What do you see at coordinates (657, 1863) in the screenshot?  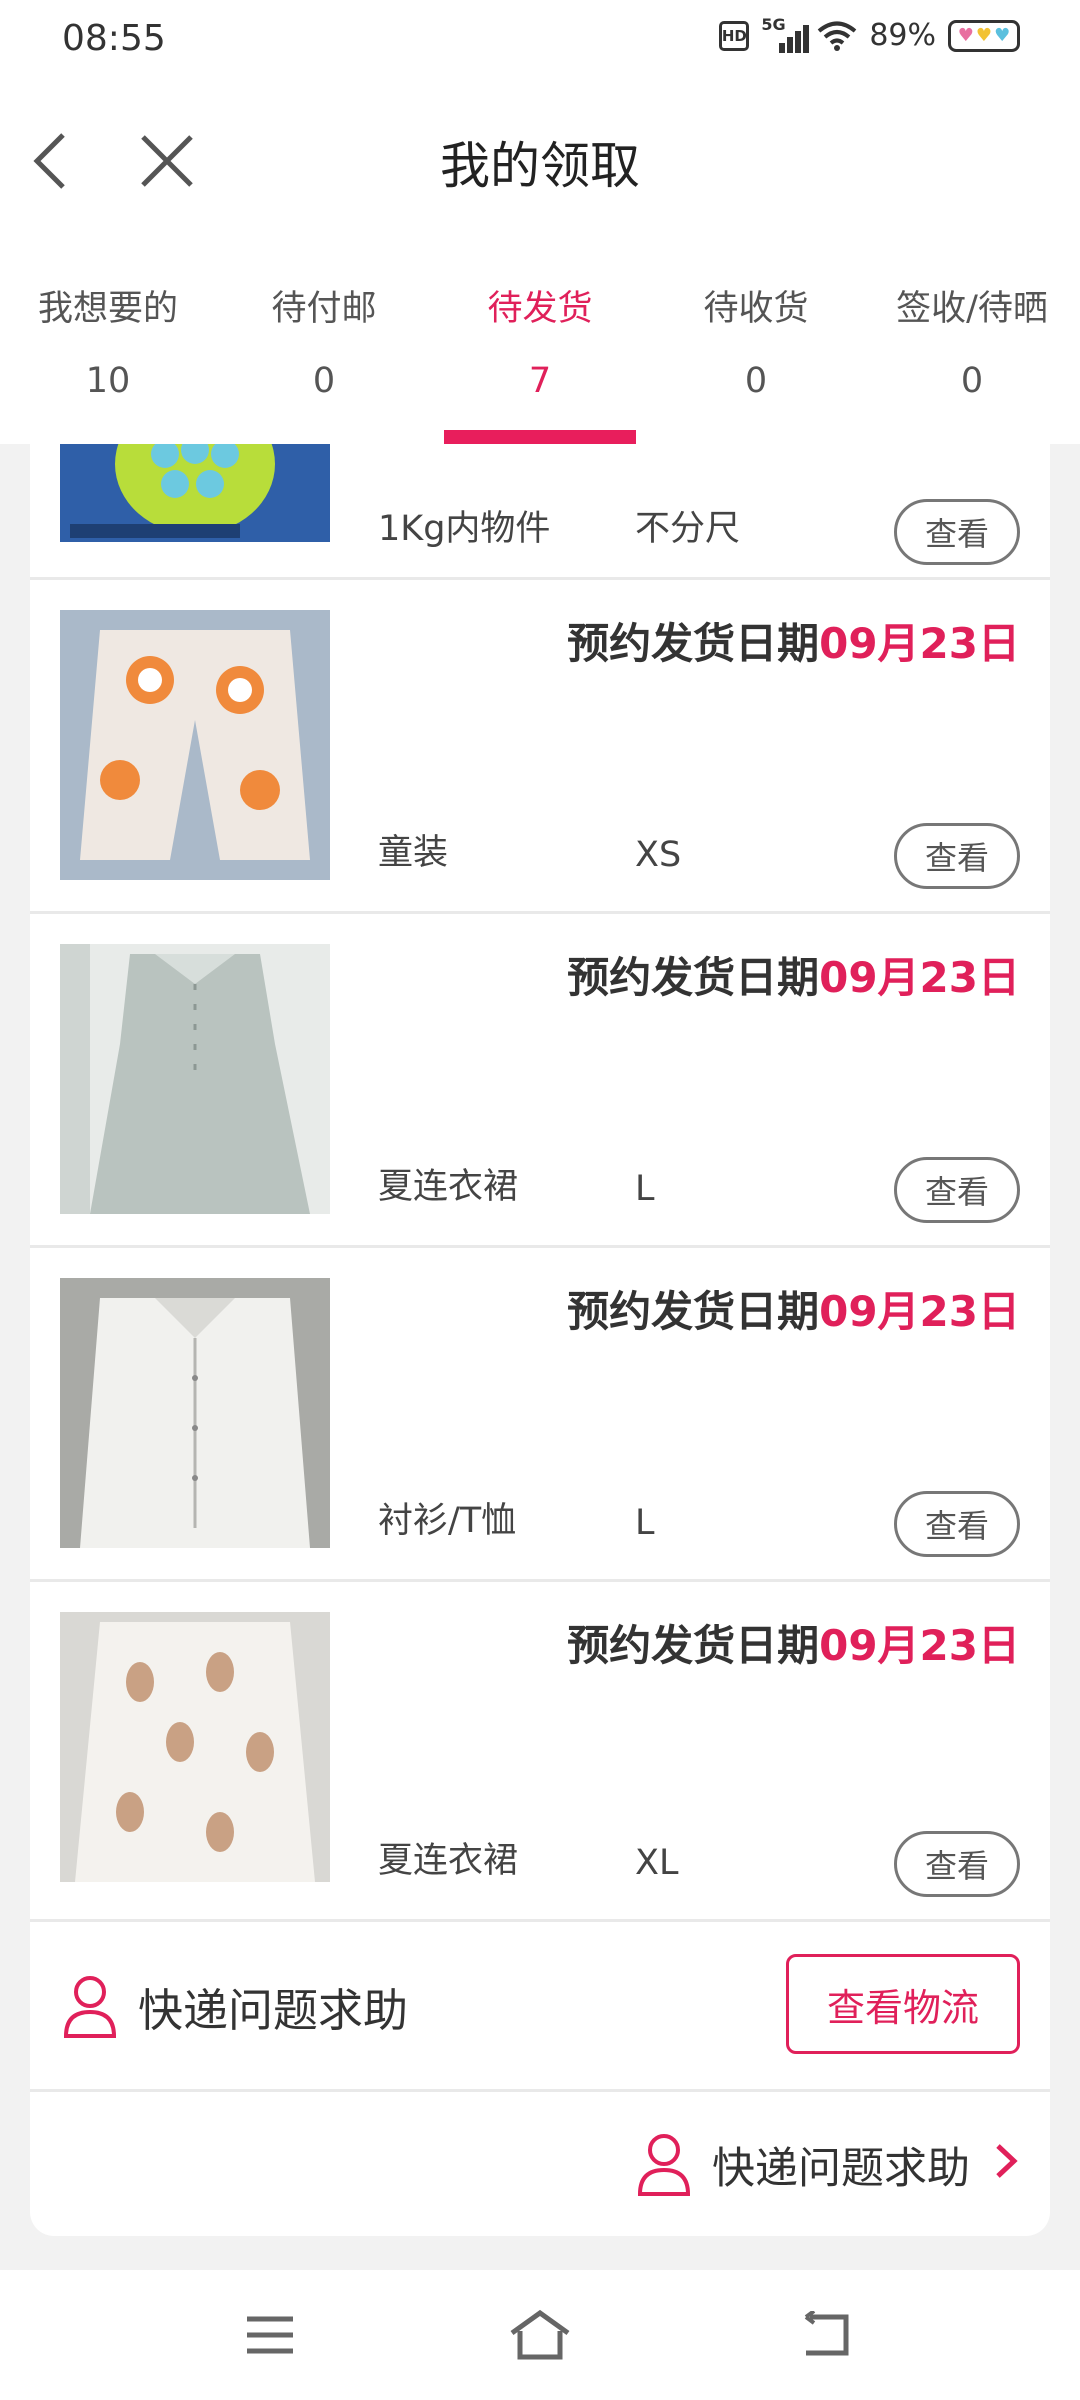 I see `item-size: XL` at bounding box center [657, 1863].